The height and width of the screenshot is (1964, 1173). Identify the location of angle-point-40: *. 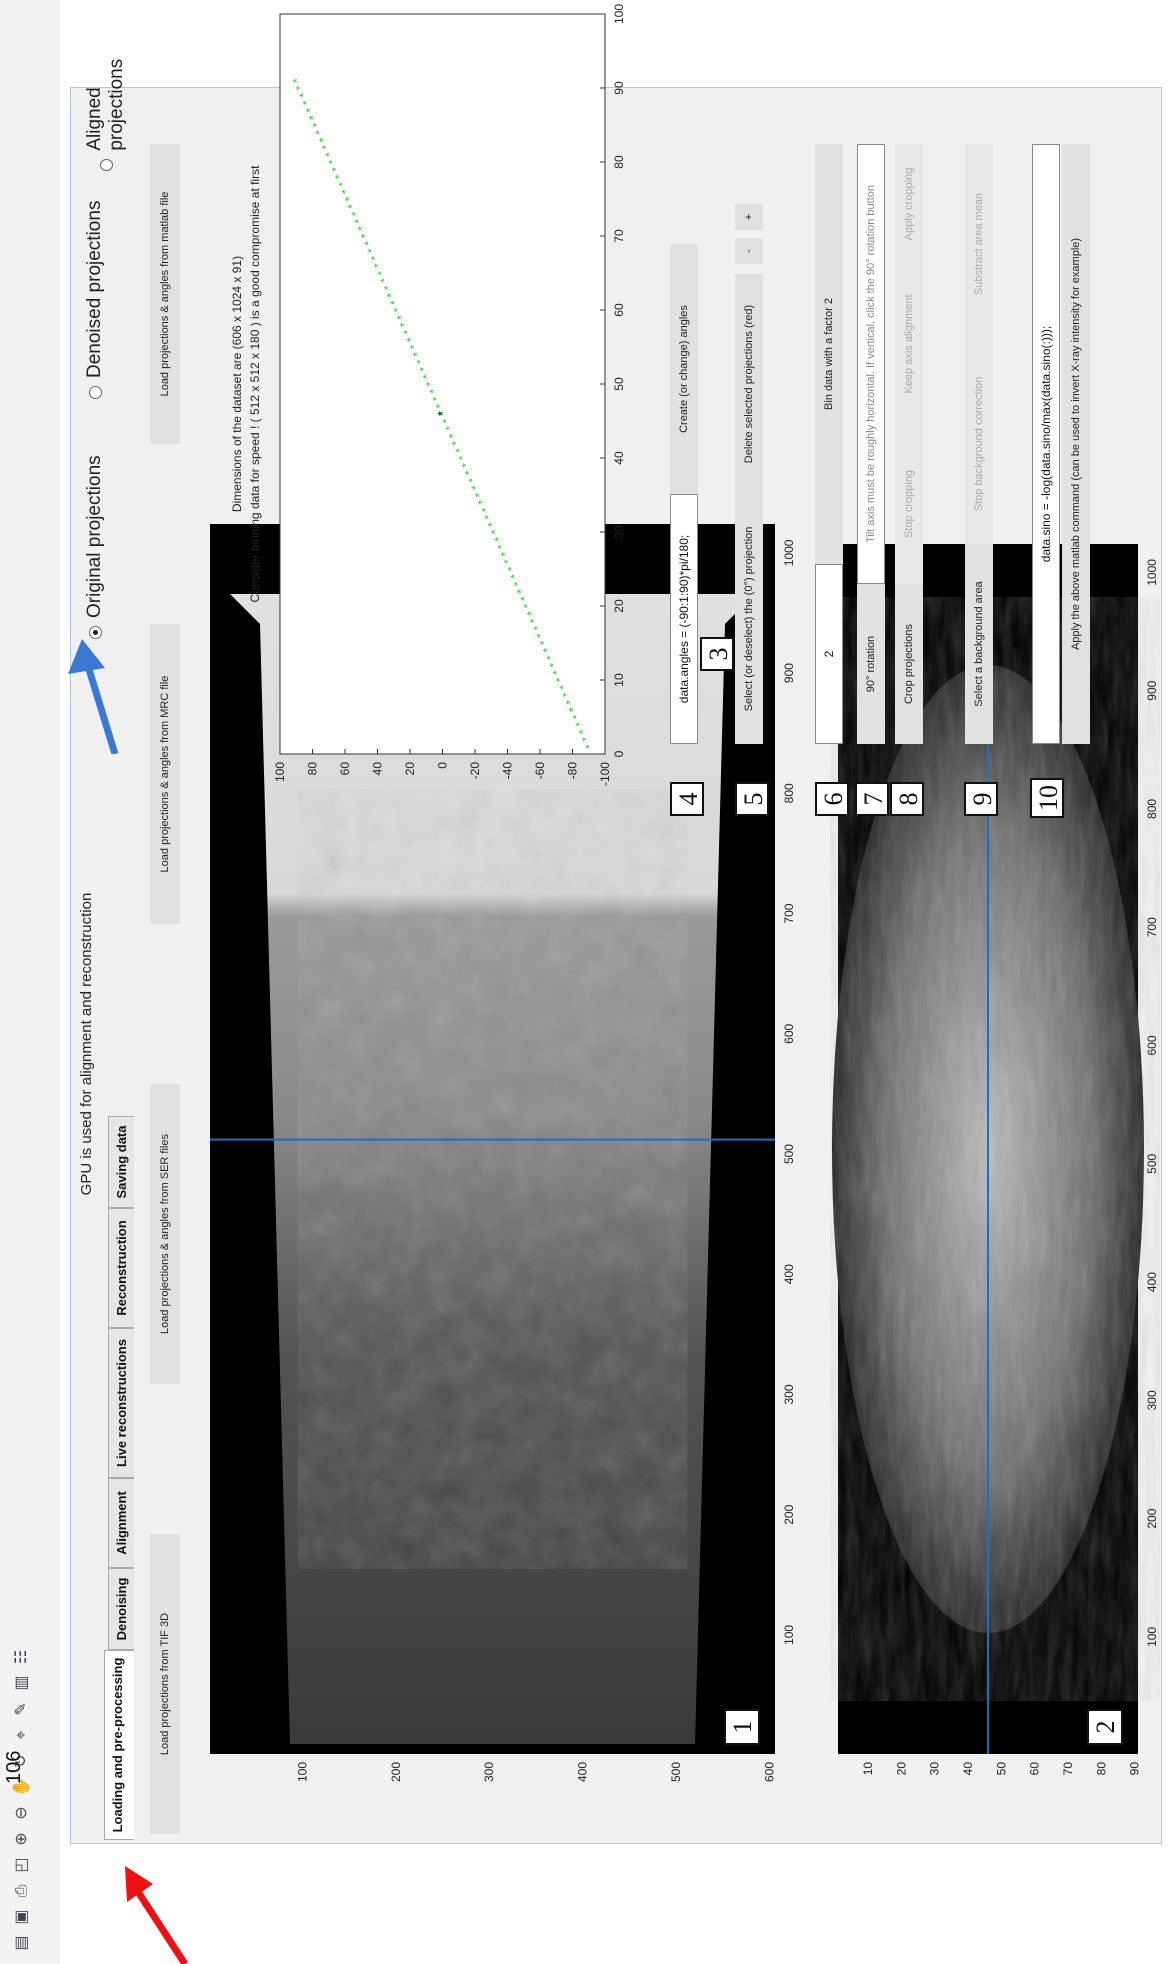
(463, 457).